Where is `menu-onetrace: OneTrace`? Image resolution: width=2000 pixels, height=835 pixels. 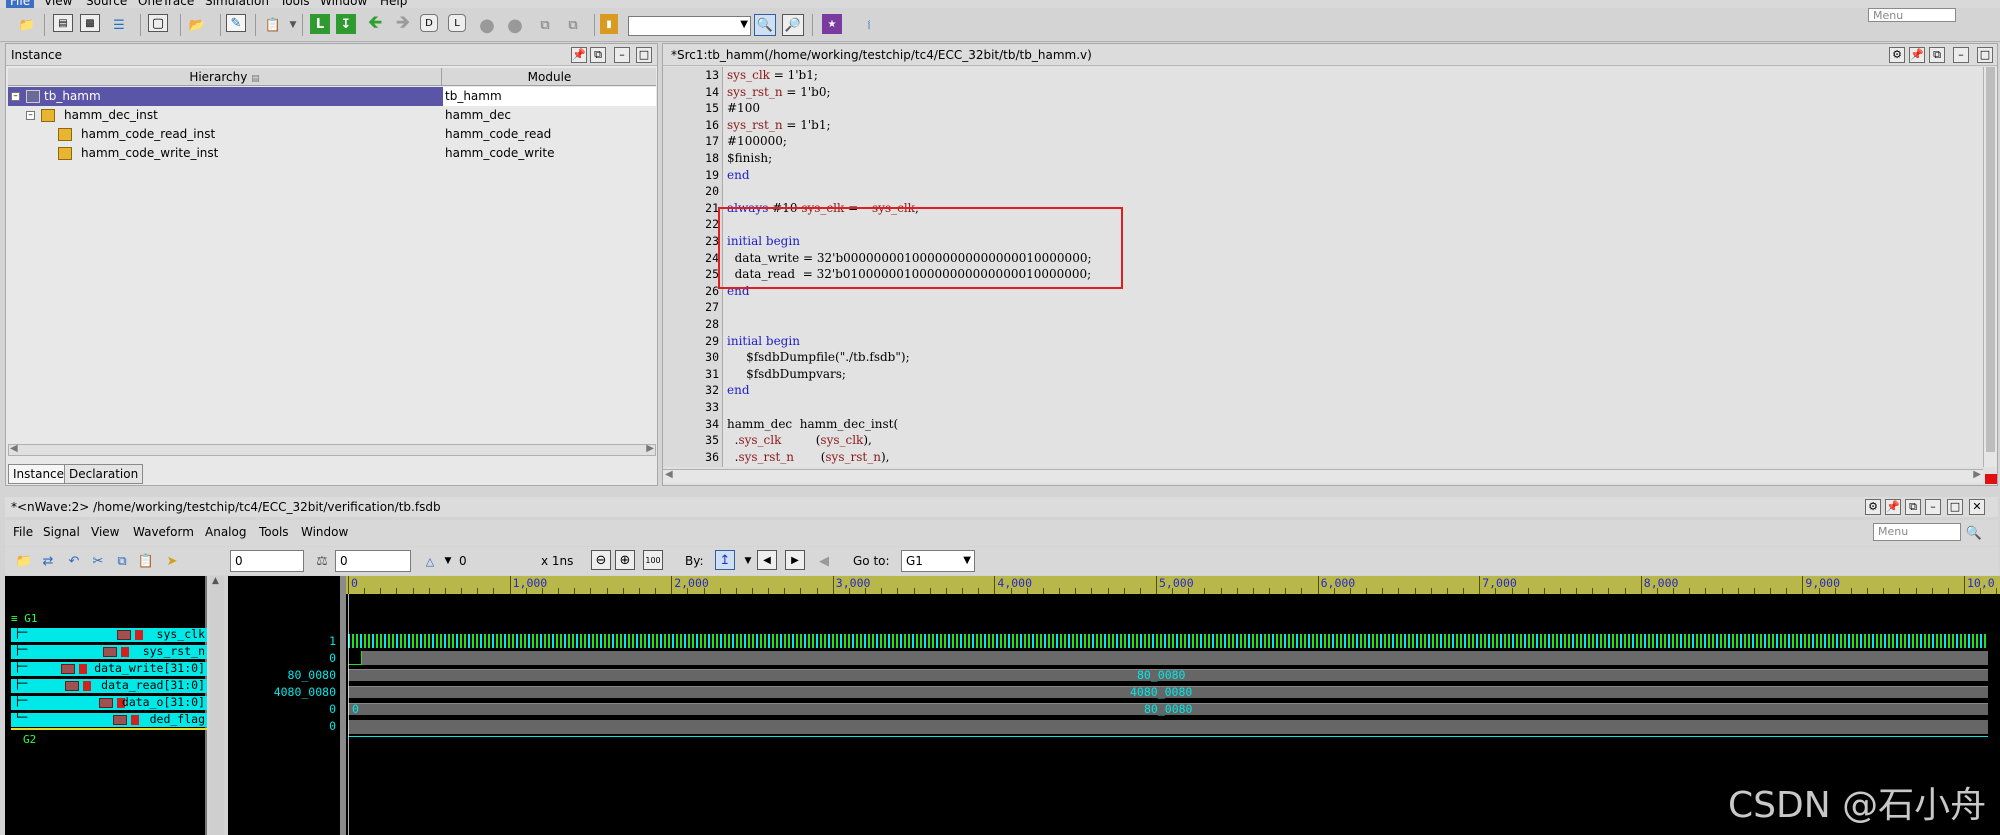
menu-onetrace: OneTrace is located at coordinates (166, 4).